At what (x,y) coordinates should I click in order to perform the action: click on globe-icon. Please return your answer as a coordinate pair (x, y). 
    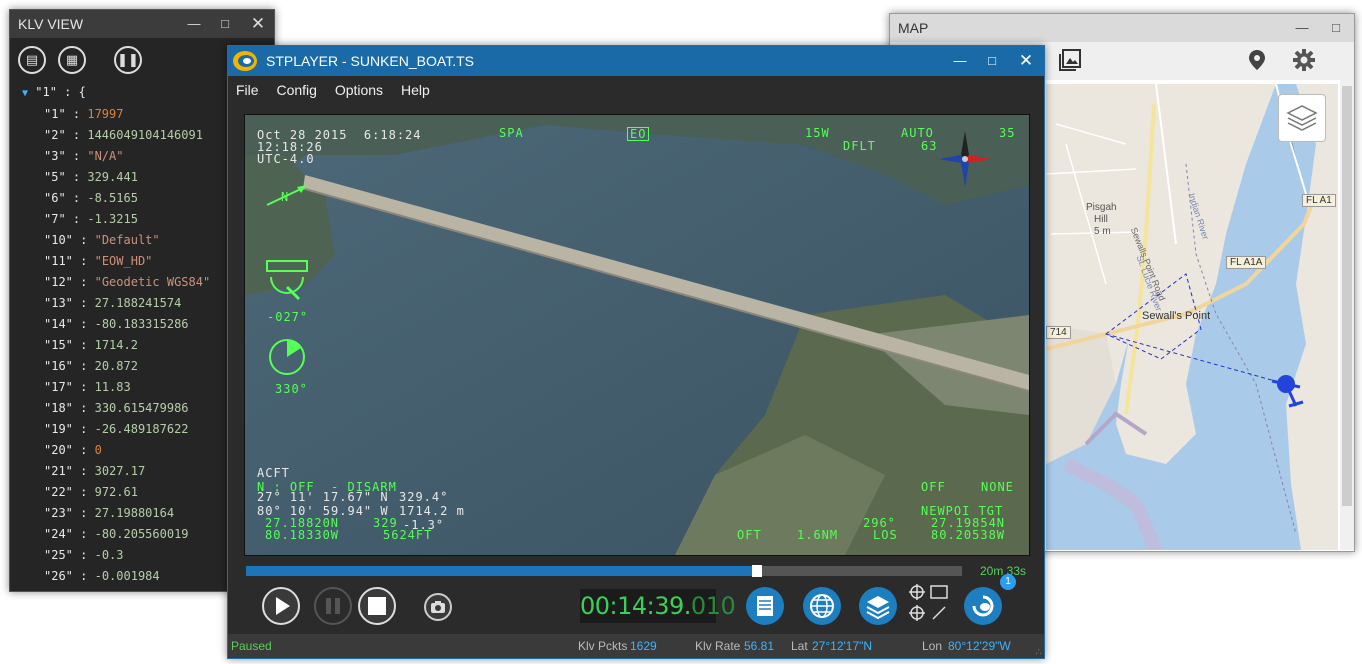
    Looking at the image, I should click on (822, 606).